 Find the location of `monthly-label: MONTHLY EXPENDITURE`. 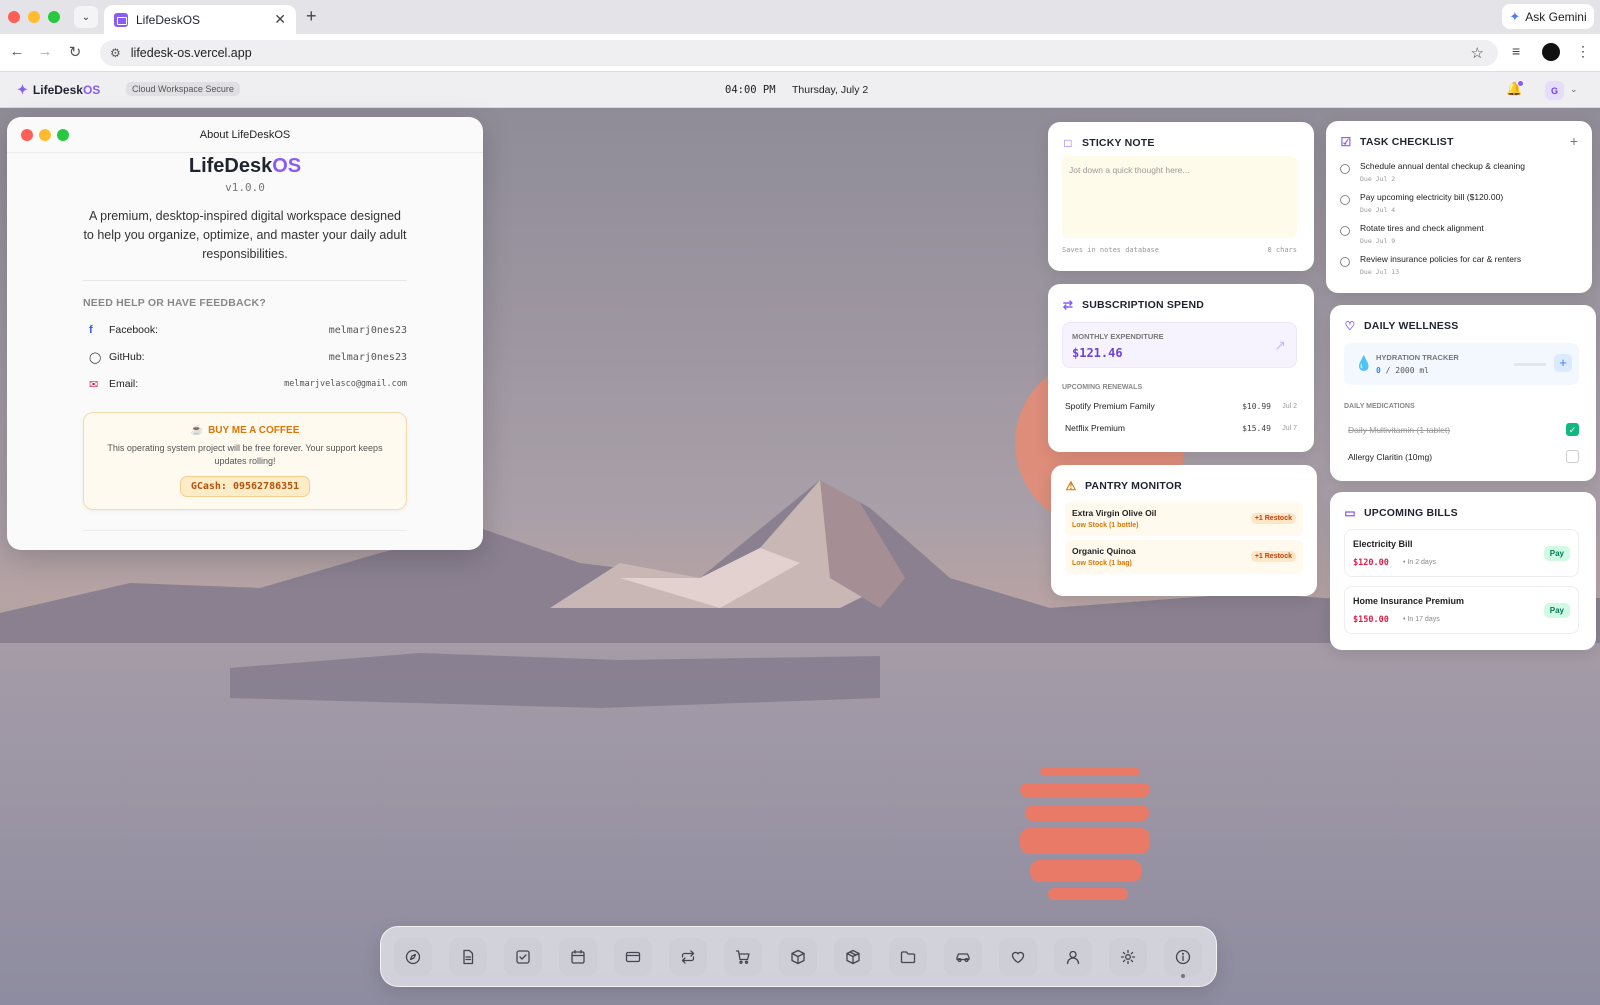

monthly-label: MONTHLY EXPENDITURE is located at coordinates (1118, 336).